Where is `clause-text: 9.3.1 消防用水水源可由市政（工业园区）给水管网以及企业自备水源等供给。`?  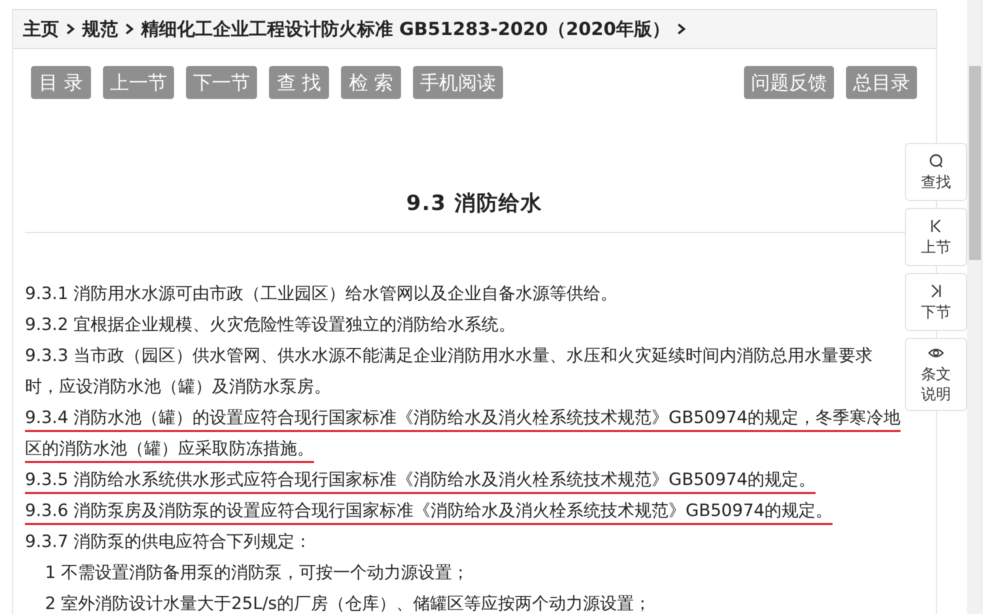
clause-text: 9.3.1 消防用水水源可由市政（工业园区）给水管网以及企业自备水源等供给。 is located at coordinates (322, 294).